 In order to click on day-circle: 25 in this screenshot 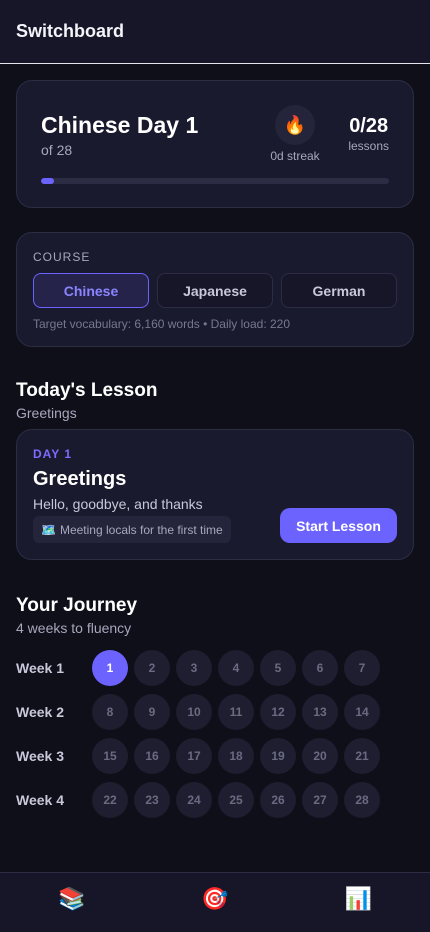, I will do `click(236, 800)`.